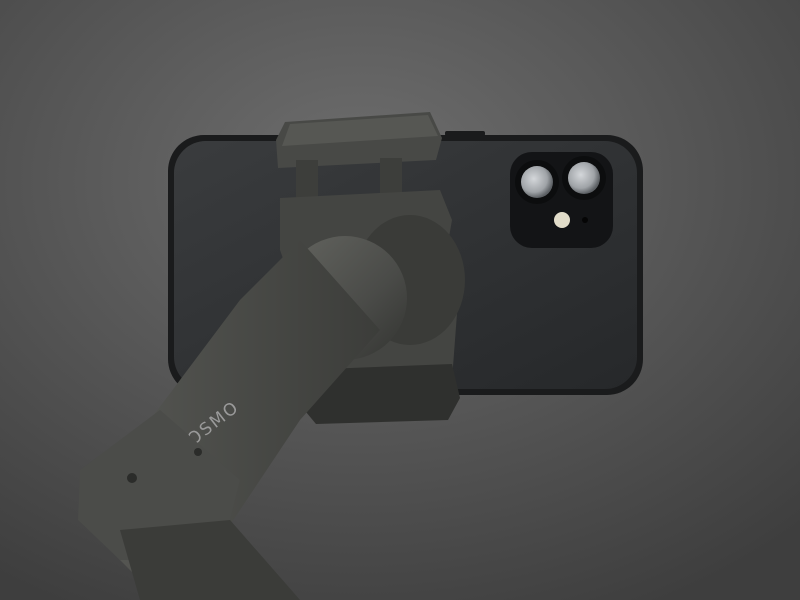  What do you see at coordinates (562, 220) in the screenshot?
I see `flash-icon` at bounding box center [562, 220].